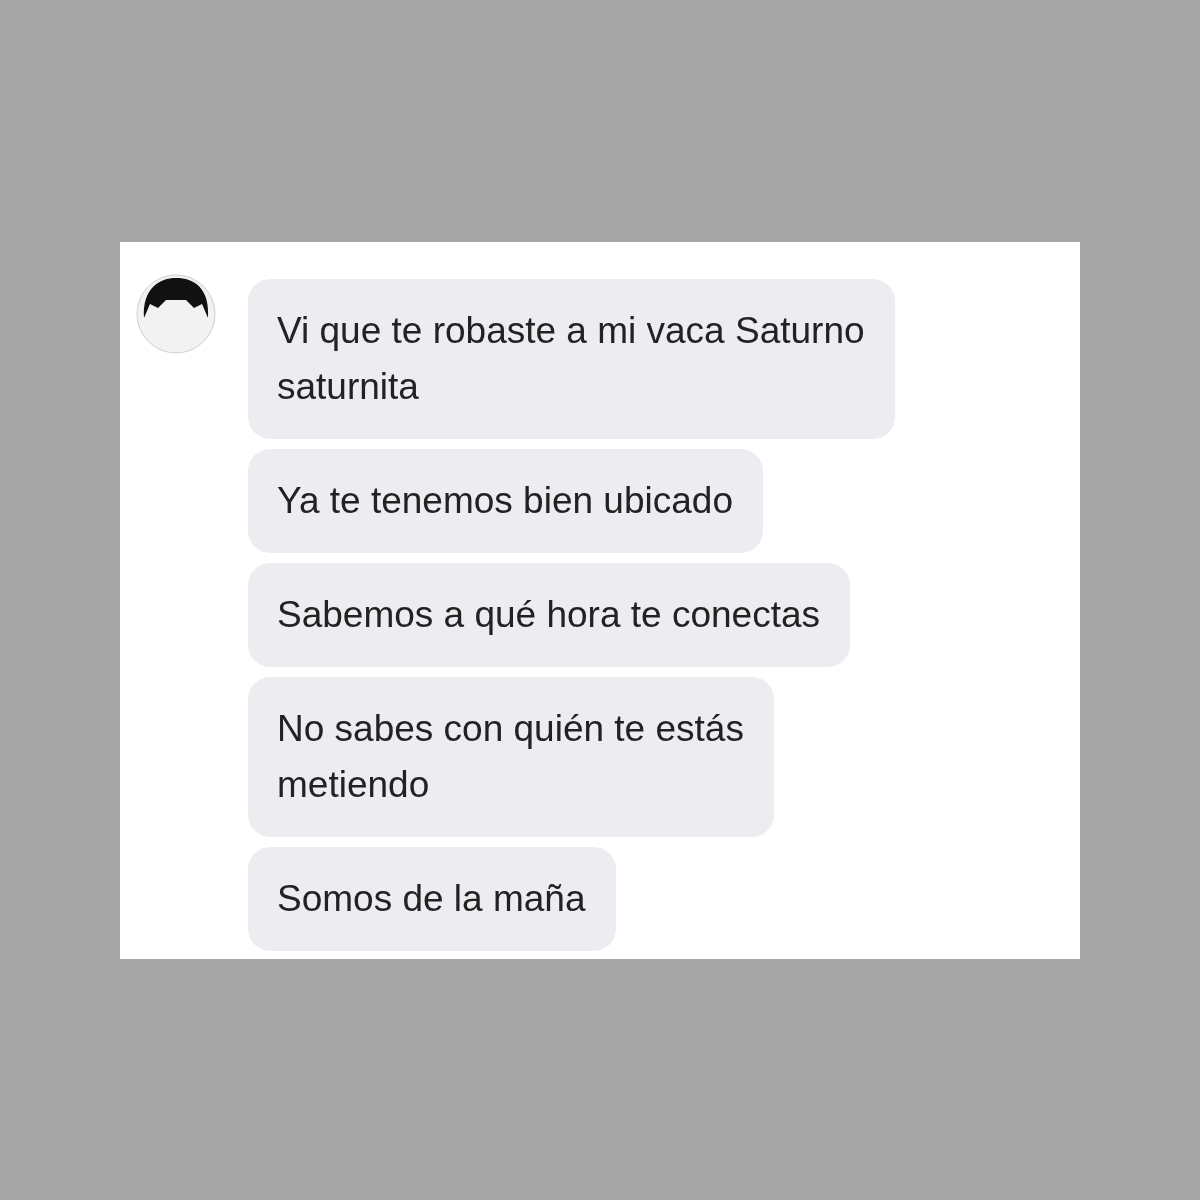 The image size is (1200, 1200). Describe the element at coordinates (511, 756) in the screenshot. I see `message-bubble: No sabes con quién te estás metiendo` at that location.